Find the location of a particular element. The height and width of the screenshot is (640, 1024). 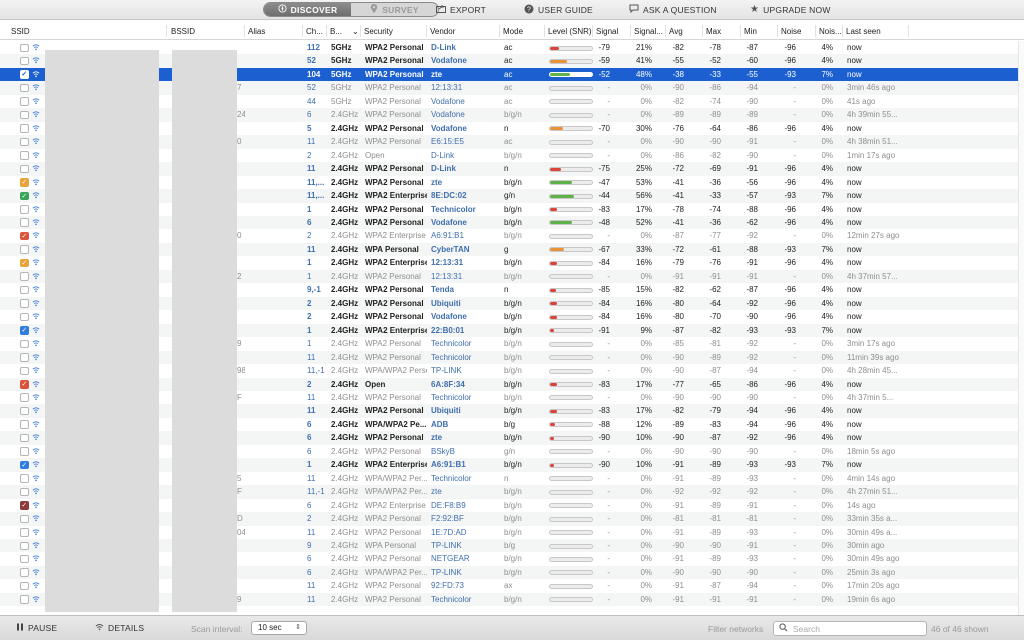

ask-question-button: ASK A QUESTION is located at coordinates (673, 10).